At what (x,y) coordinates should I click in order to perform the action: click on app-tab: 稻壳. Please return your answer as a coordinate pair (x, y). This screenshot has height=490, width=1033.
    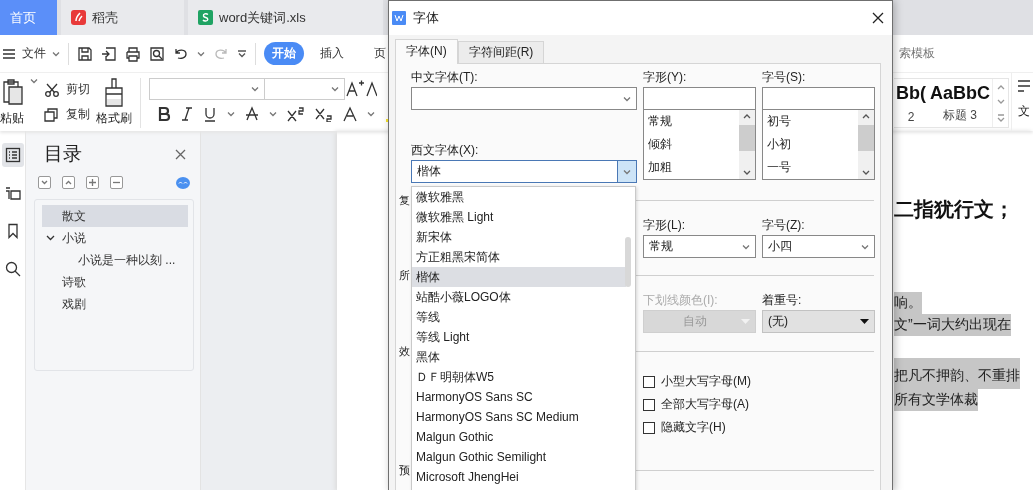
    Looking at the image, I should click on (122, 17).